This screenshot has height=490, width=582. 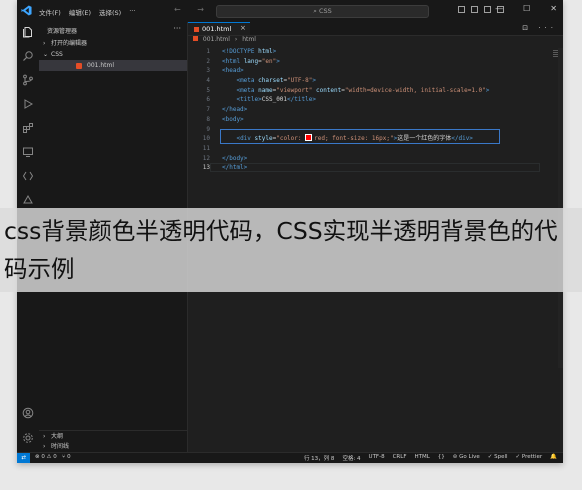 I want to click on close-window-button: ✕, so click(x=553, y=8).